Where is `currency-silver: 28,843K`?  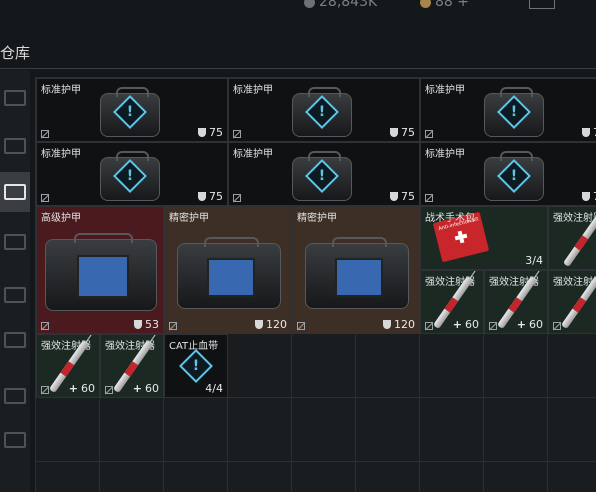 currency-silver: 28,843K is located at coordinates (340, 5).